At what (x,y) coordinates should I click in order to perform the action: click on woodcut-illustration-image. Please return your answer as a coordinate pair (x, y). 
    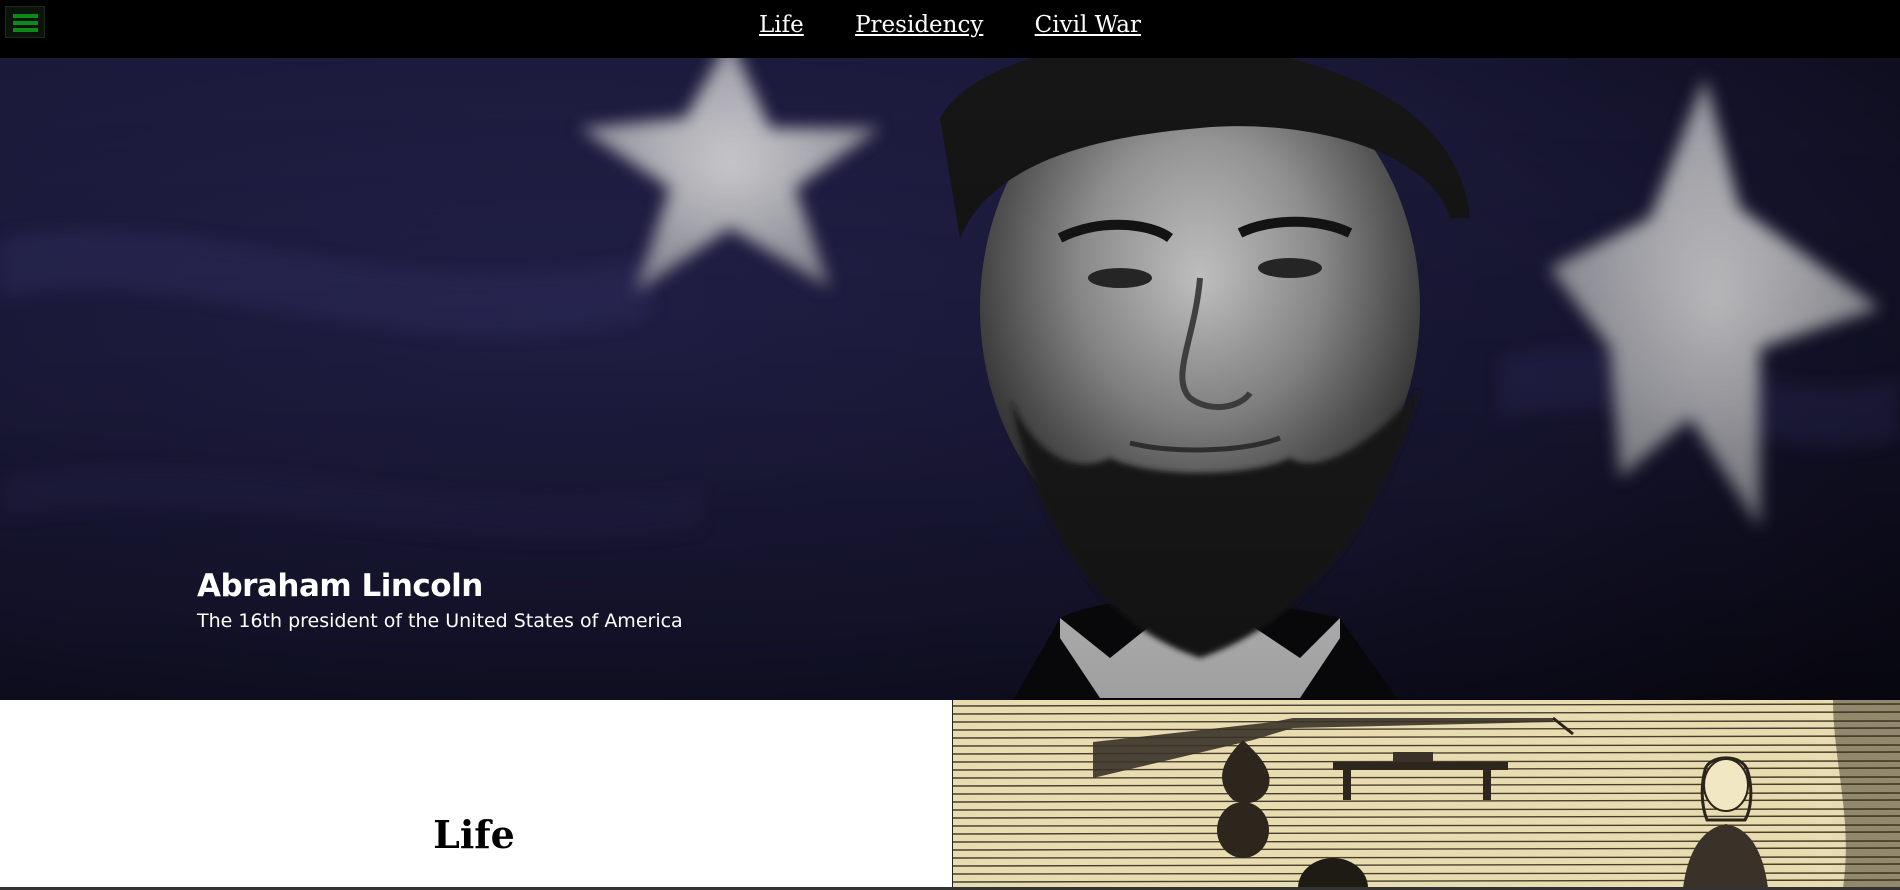
    Looking at the image, I should click on (1426, 794).